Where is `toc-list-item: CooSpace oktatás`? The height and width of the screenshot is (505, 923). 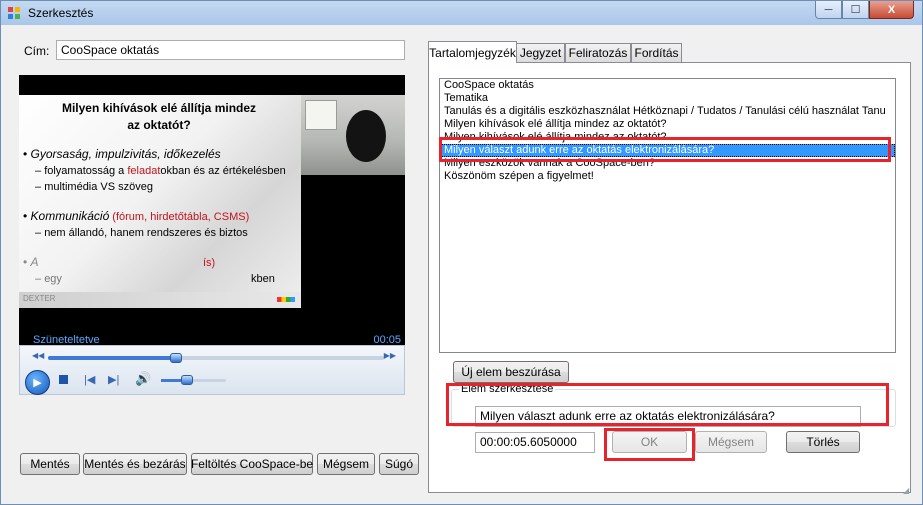
toc-list-item: CooSpace oktatás is located at coordinates (667, 85).